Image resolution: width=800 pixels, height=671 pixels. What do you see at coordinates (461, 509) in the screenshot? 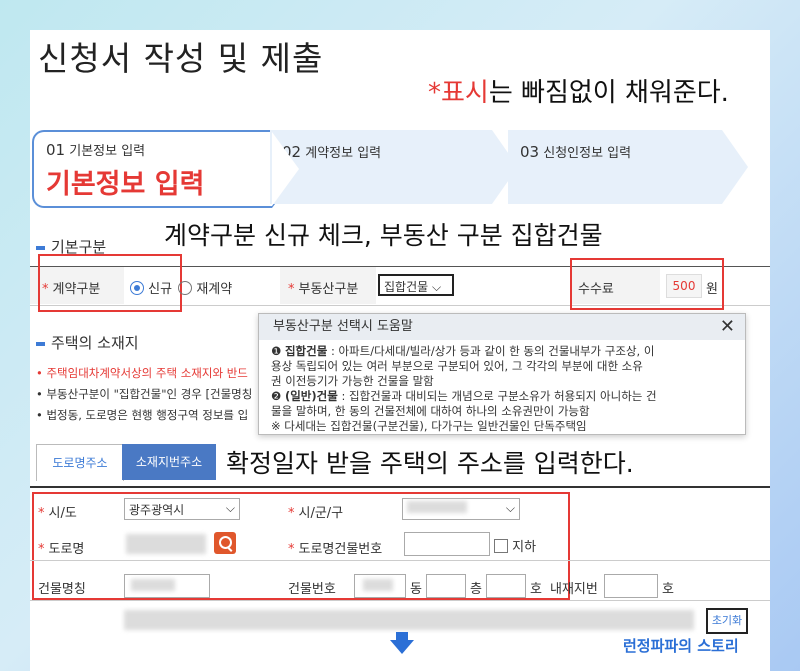
I see `sigungu-select: ⌵` at bounding box center [461, 509].